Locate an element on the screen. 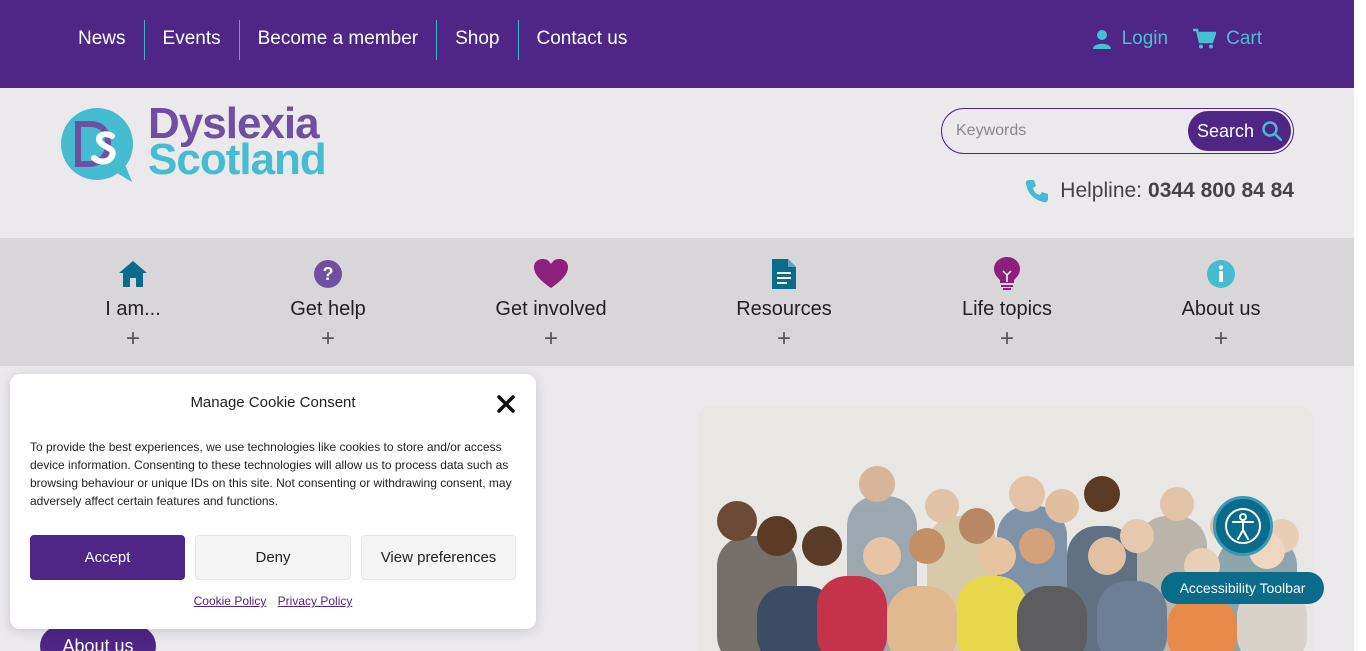 This screenshot has height=651, width=1366. helpline: Helpline: 0344 800 84 84 is located at coordinates (1159, 191).